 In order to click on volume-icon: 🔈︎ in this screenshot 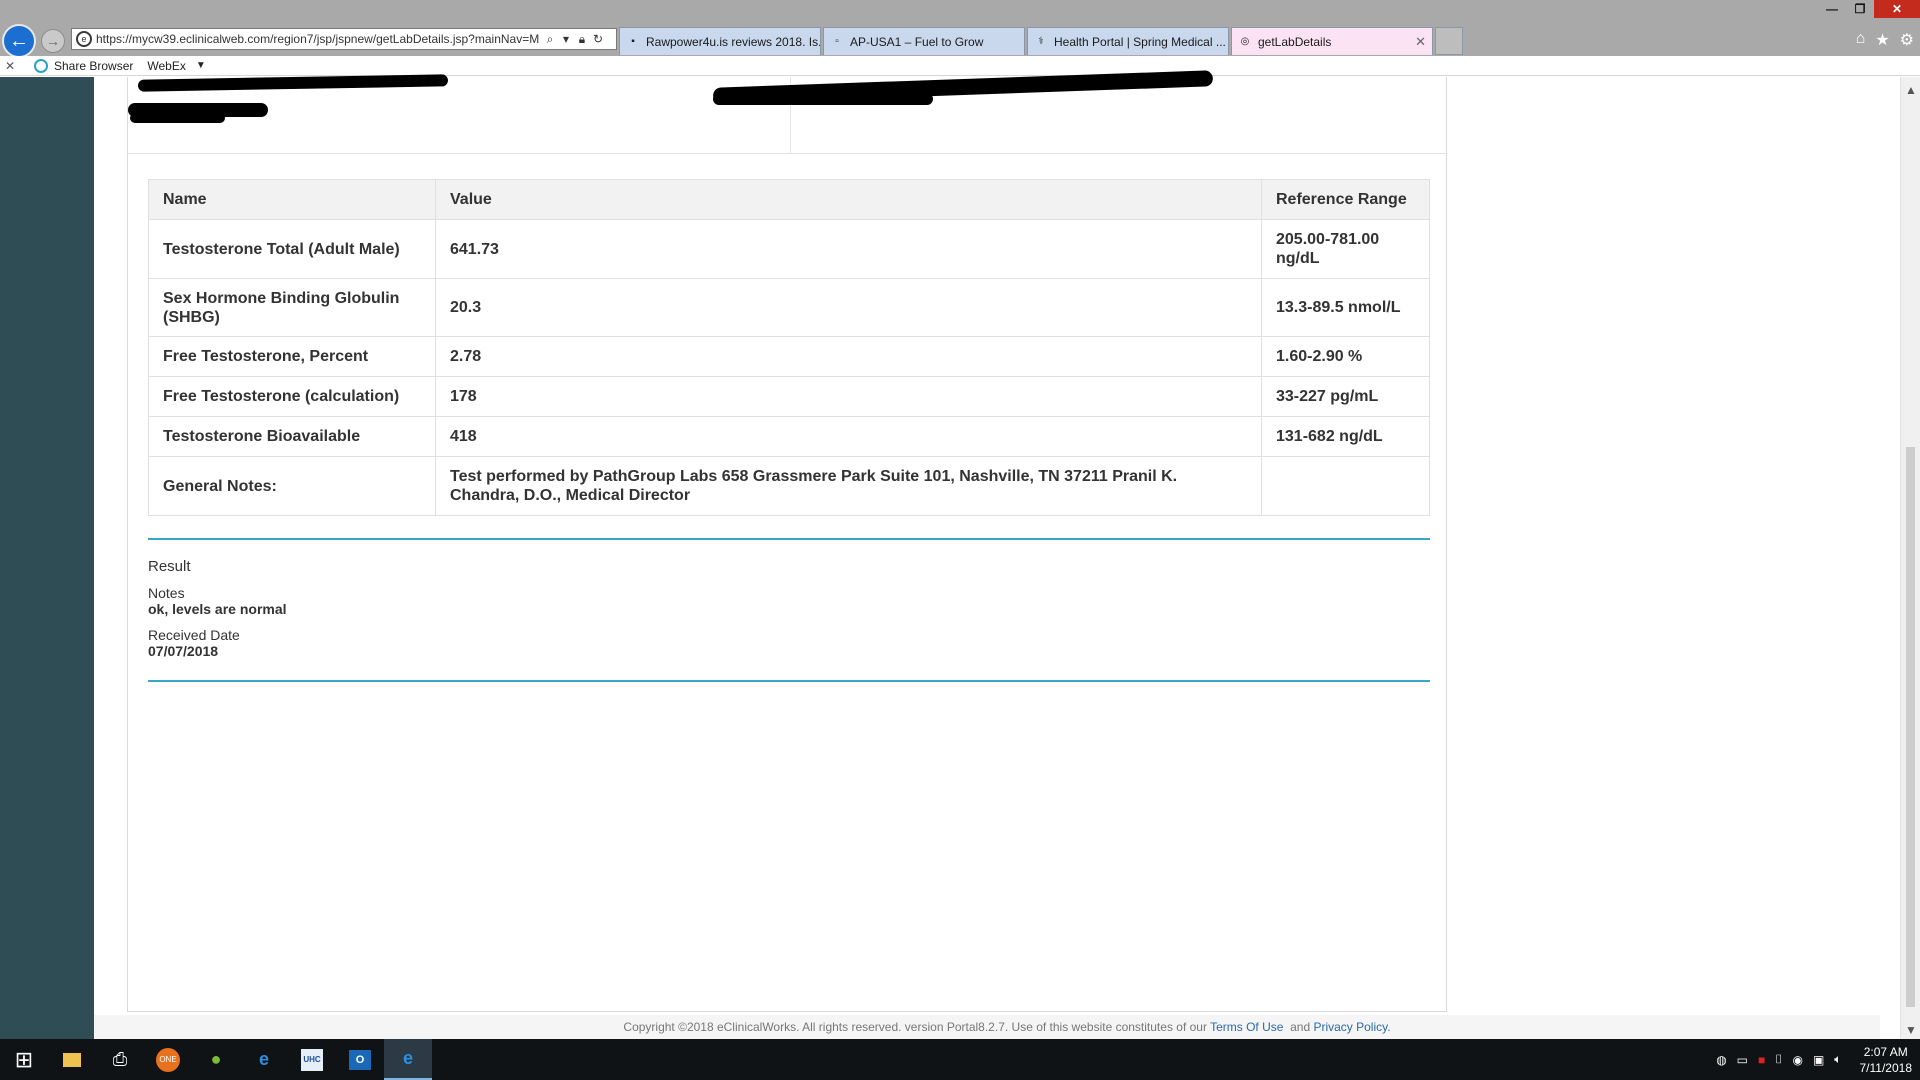, I will do `click(1837, 1059)`.